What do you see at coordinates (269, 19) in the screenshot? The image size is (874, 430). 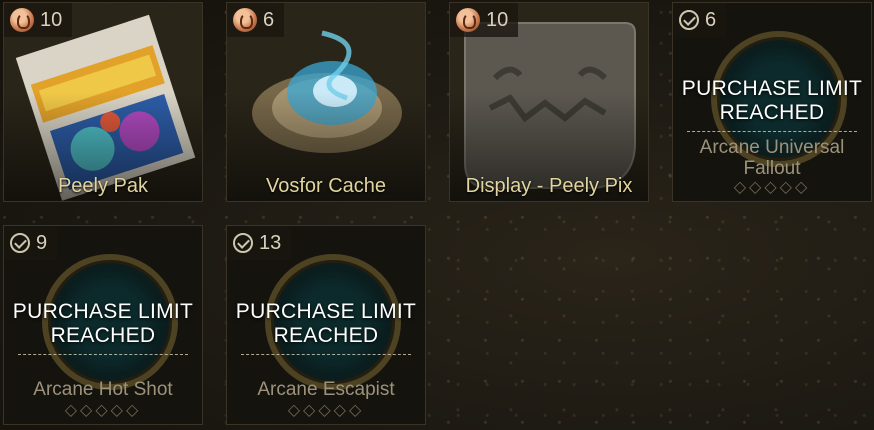 I see `price-value: 6` at bounding box center [269, 19].